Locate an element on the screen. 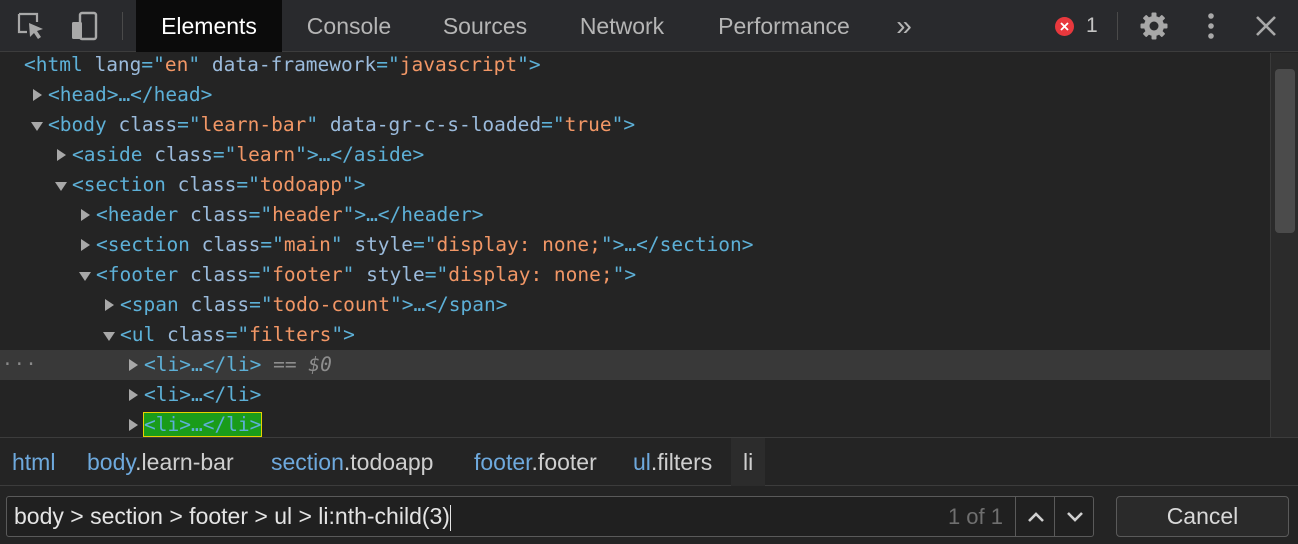 This screenshot has height=544, width=1298. previous-match-button is located at coordinates (1035, 516).